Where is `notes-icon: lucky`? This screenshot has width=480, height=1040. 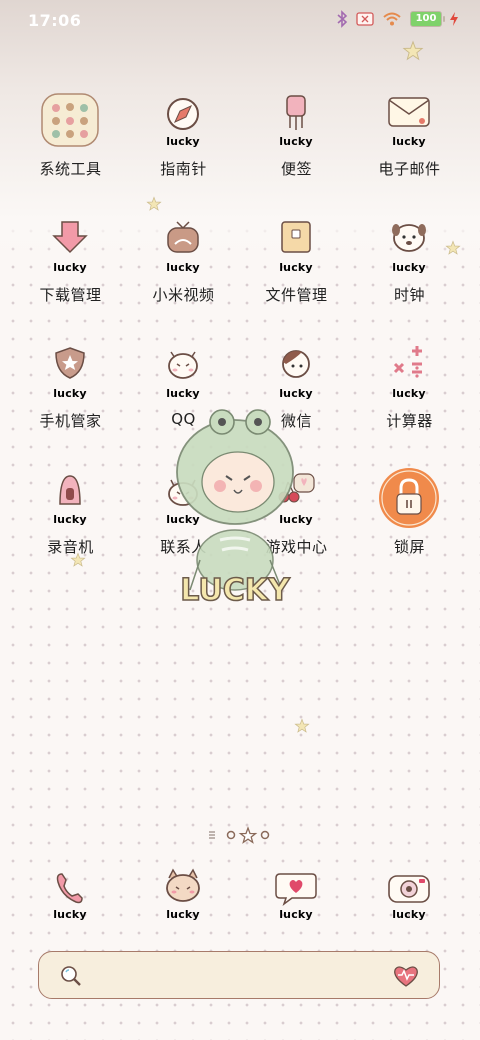 notes-icon: lucky is located at coordinates (296, 121).